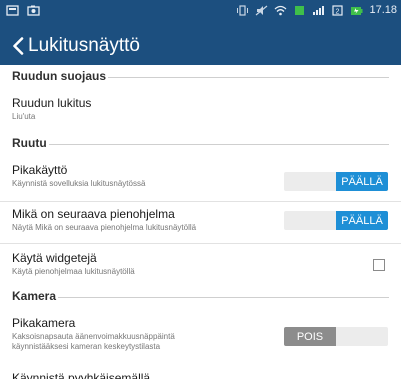 This screenshot has height=379, width=401. I want to click on wifi-icon, so click(281, 10).